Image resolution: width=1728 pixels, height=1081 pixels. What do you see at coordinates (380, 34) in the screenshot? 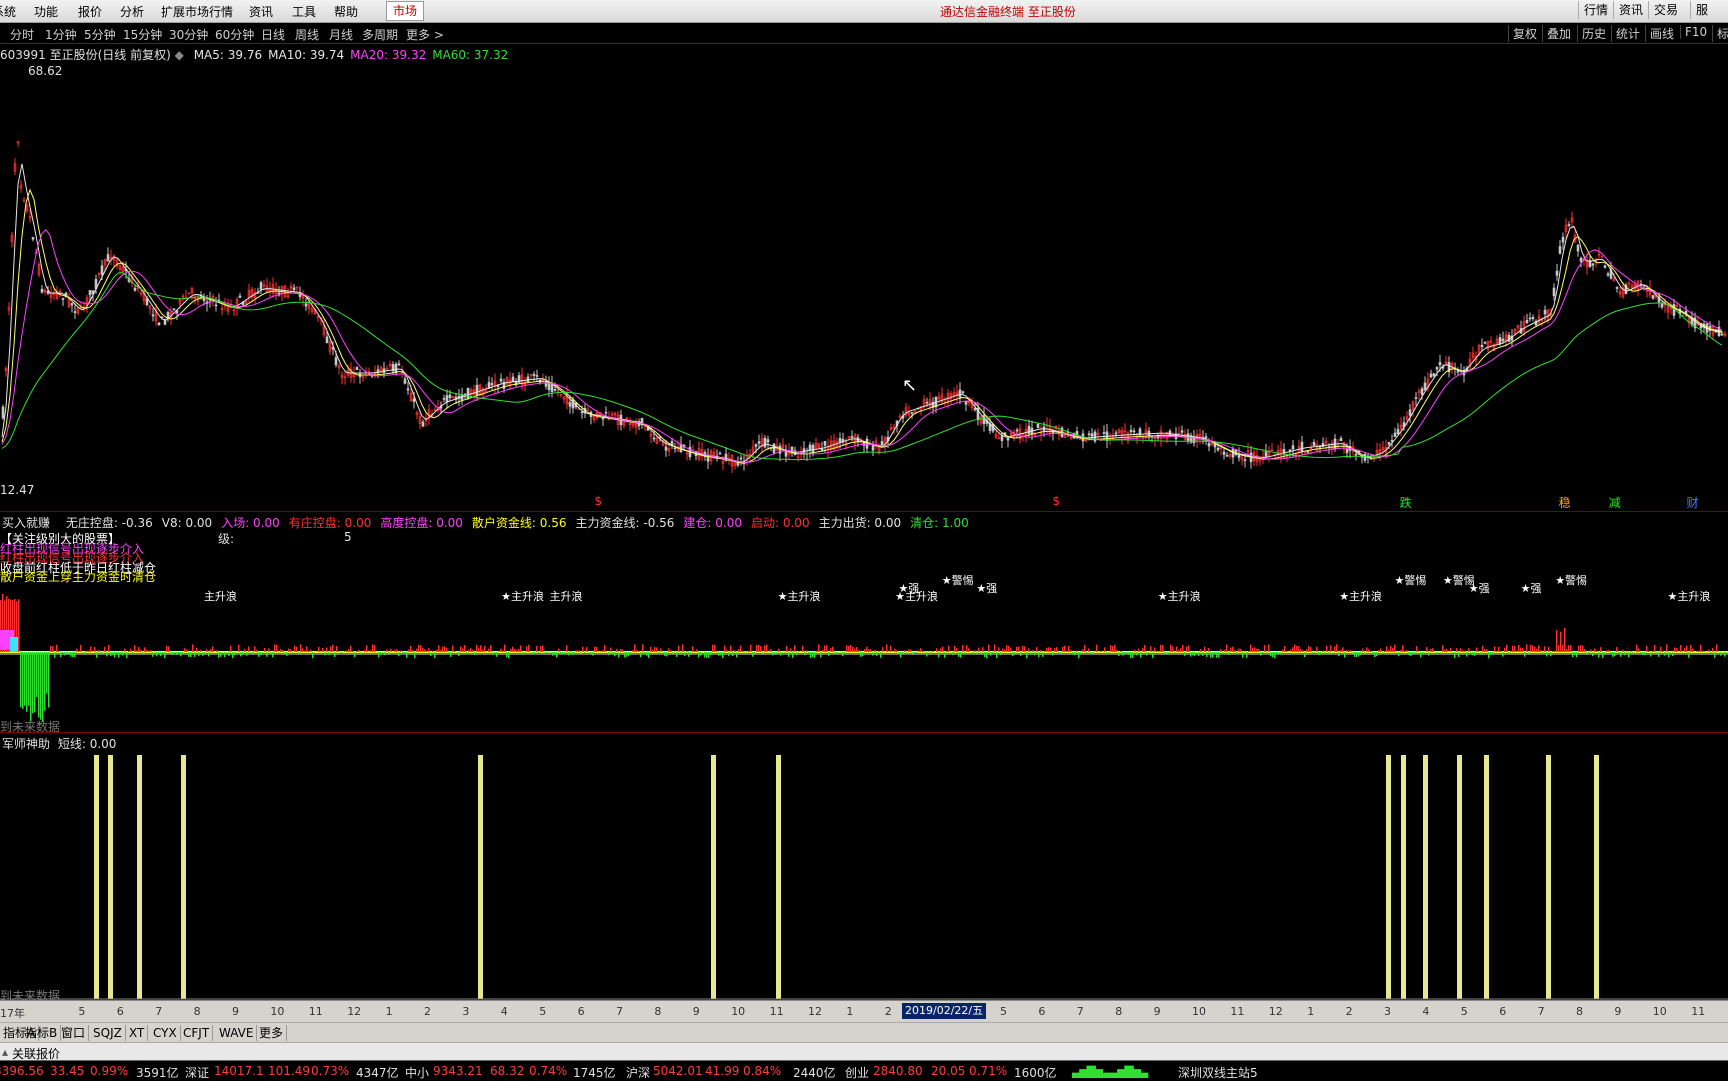
I see `period-multi: 多周期` at bounding box center [380, 34].